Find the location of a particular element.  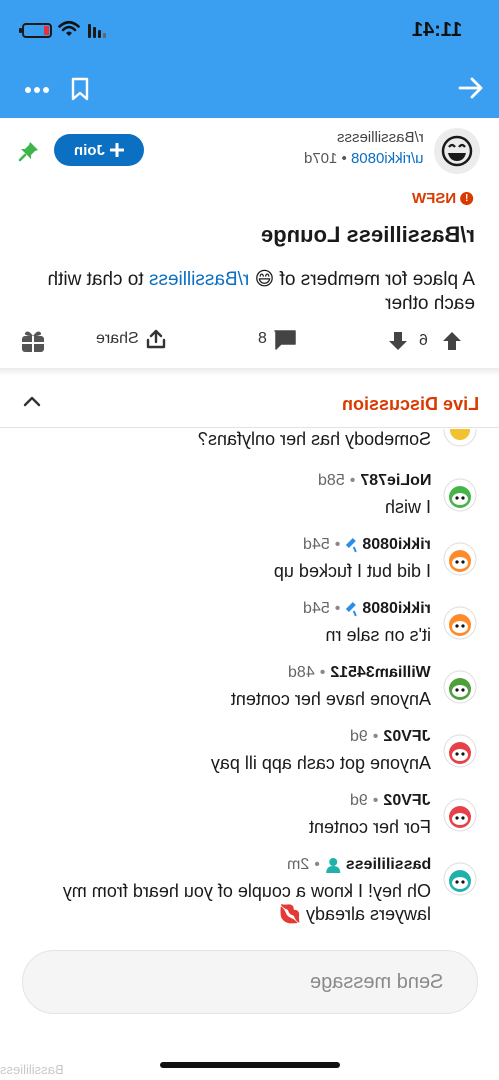

more-icon is located at coordinates (37, 90).